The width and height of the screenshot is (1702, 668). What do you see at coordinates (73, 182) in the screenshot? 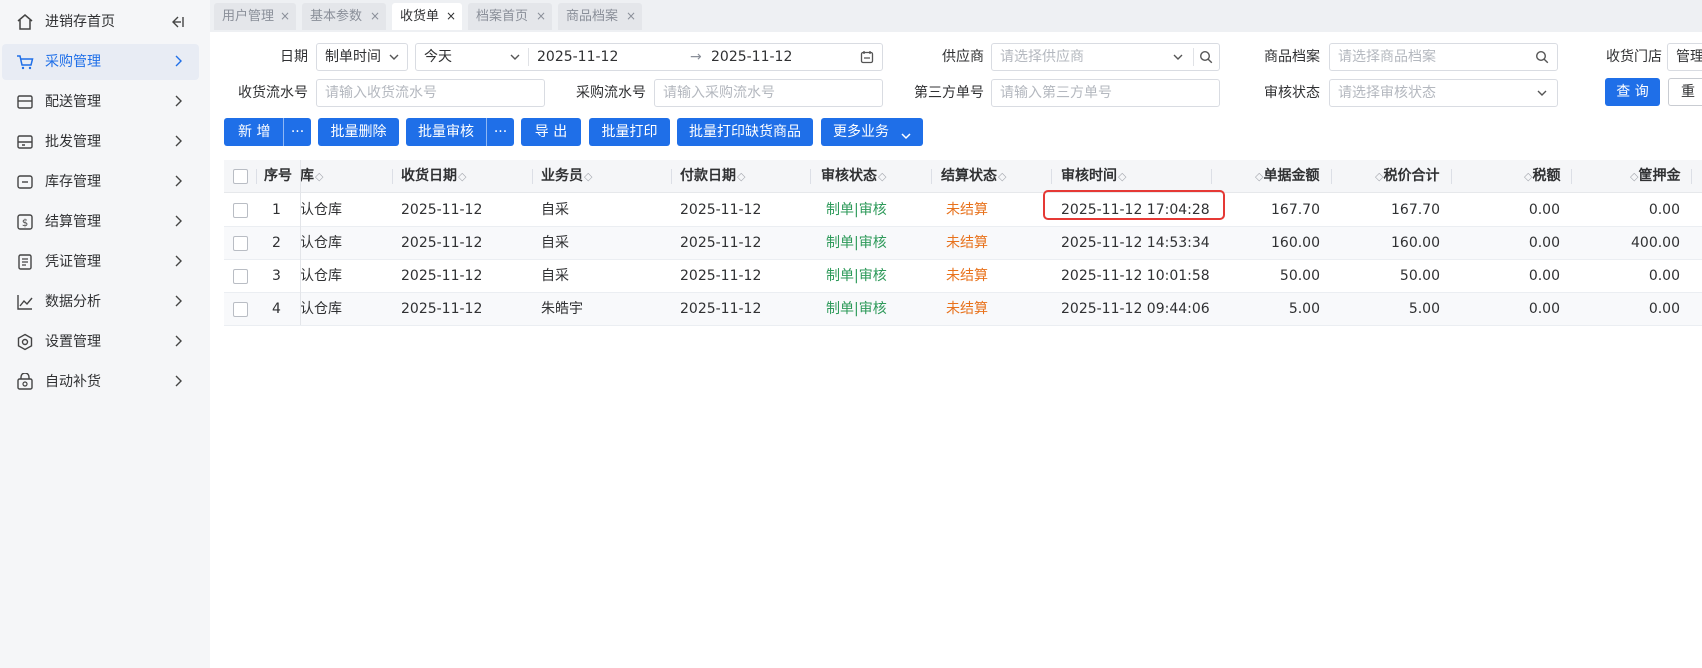
I see `sidebar-item-label: 库存管理` at bounding box center [73, 182].